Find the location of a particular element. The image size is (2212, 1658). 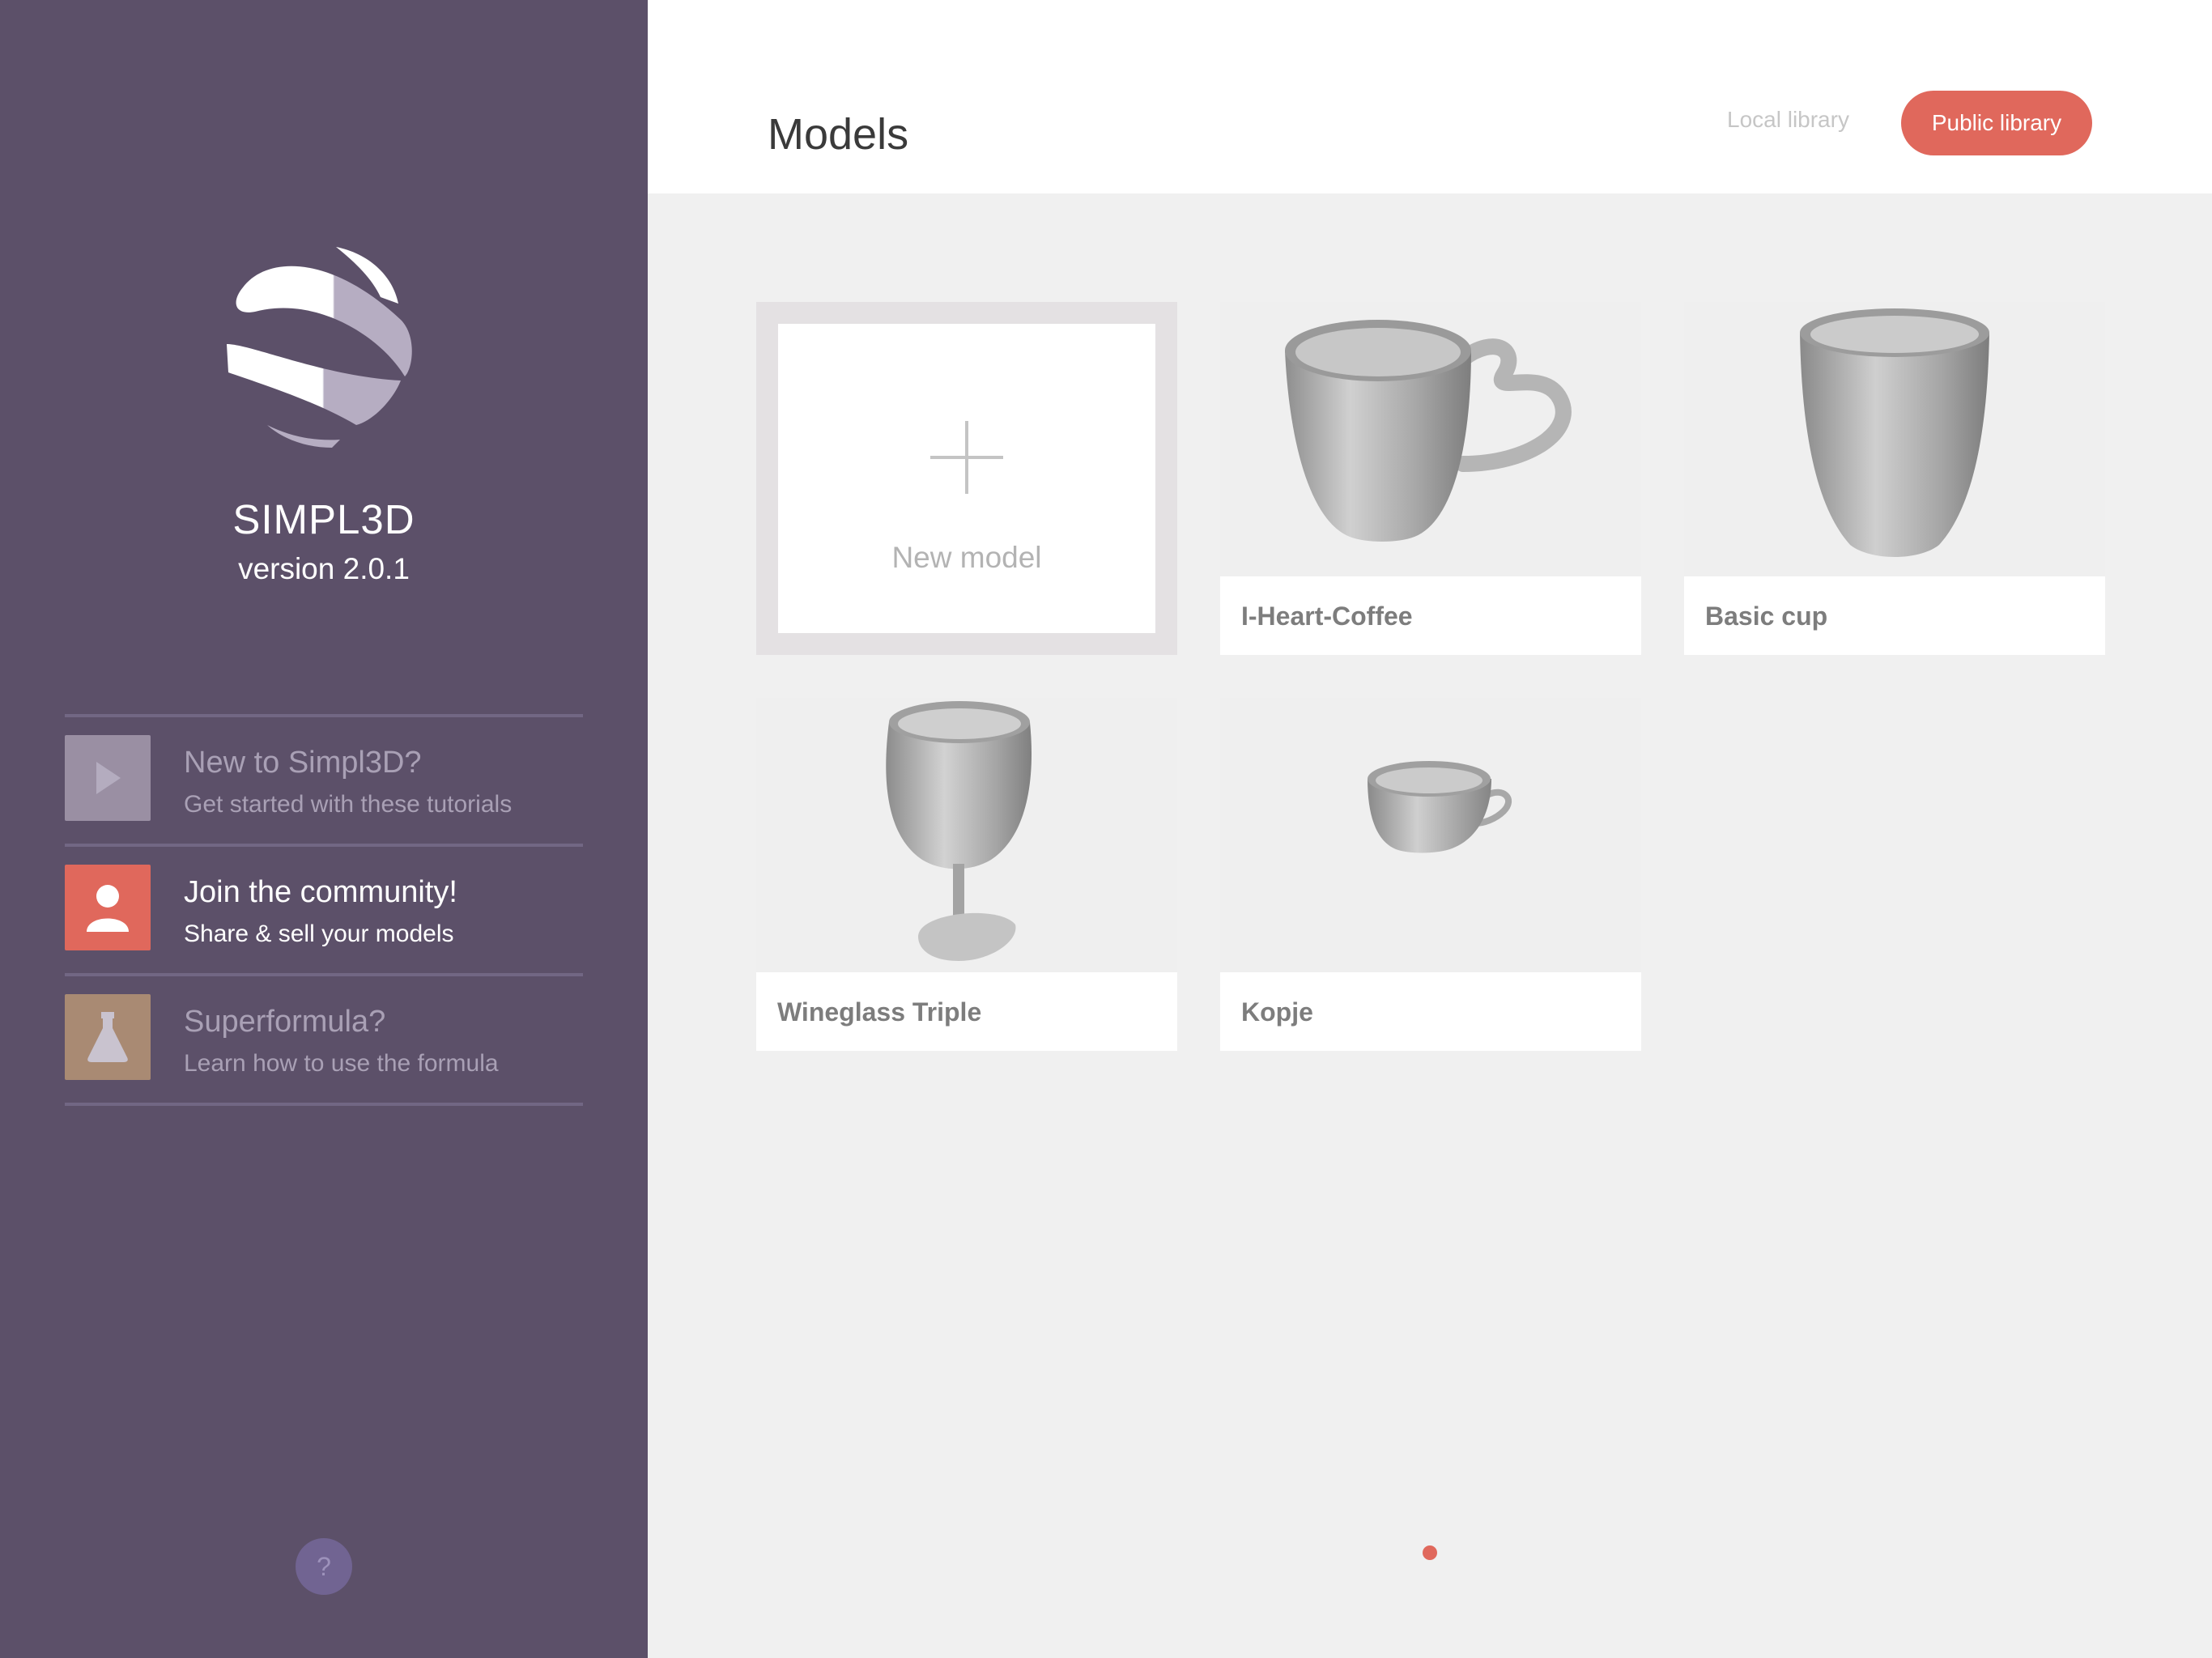

app-version: version 2.0.1 is located at coordinates (324, 568).